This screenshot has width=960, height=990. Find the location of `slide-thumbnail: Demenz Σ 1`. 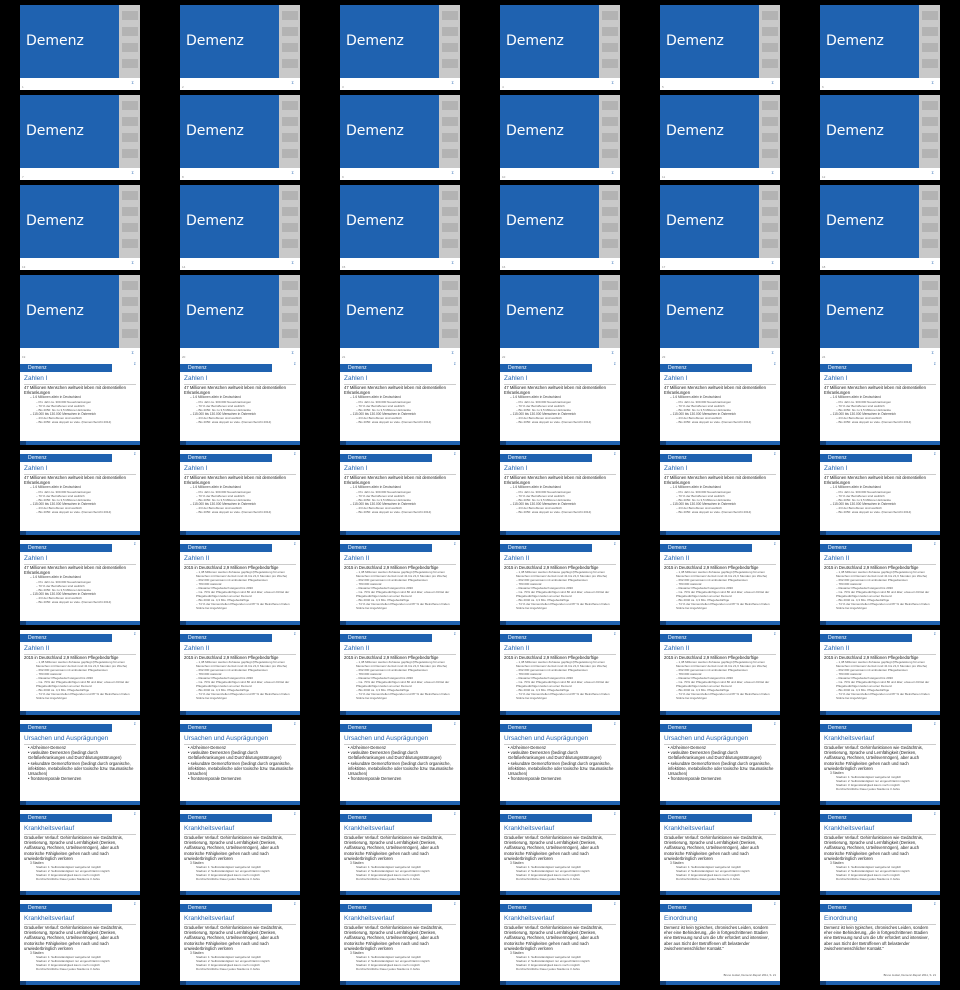

slide-thumbnail: Demenz Σ 1 is located at coordinates (80, 47).